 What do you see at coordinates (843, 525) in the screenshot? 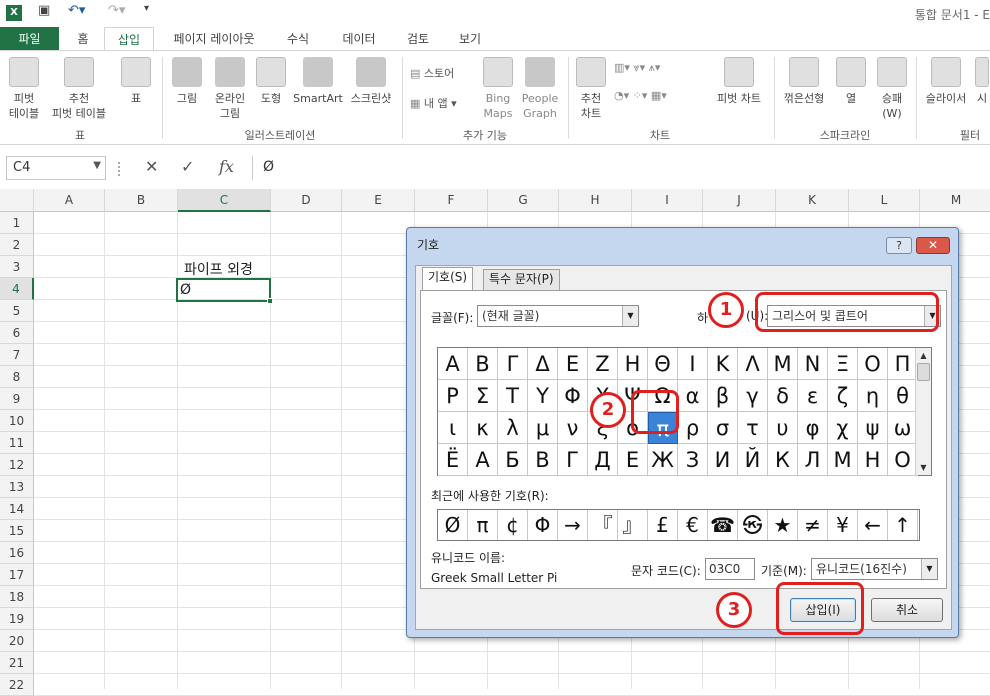
I see `recent-symbol-cell: ¥` at bounding box center [843, 525].